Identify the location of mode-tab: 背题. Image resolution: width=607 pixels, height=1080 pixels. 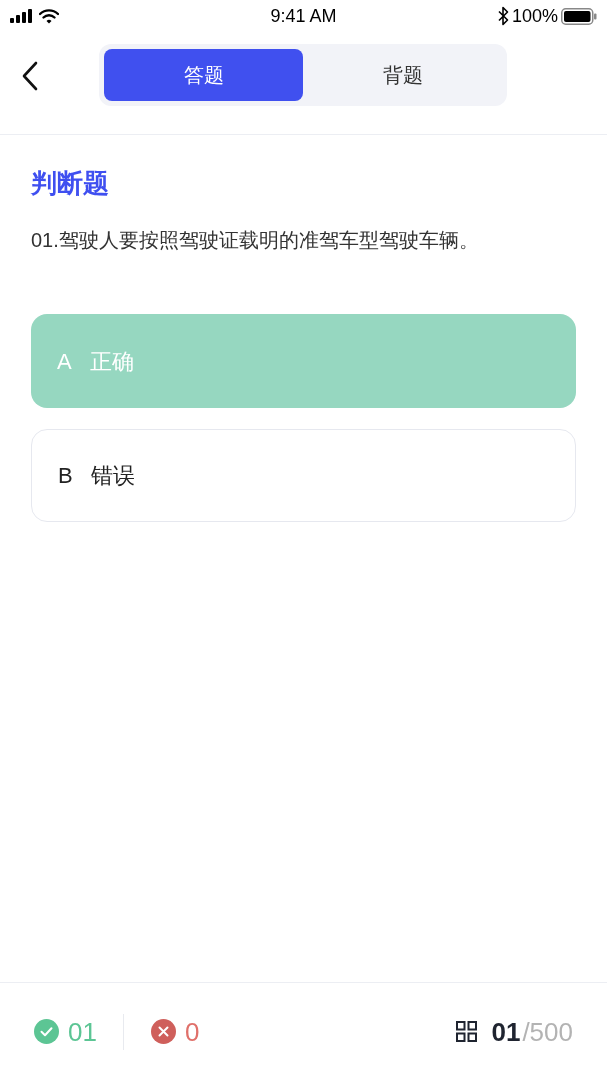
(402, 75).